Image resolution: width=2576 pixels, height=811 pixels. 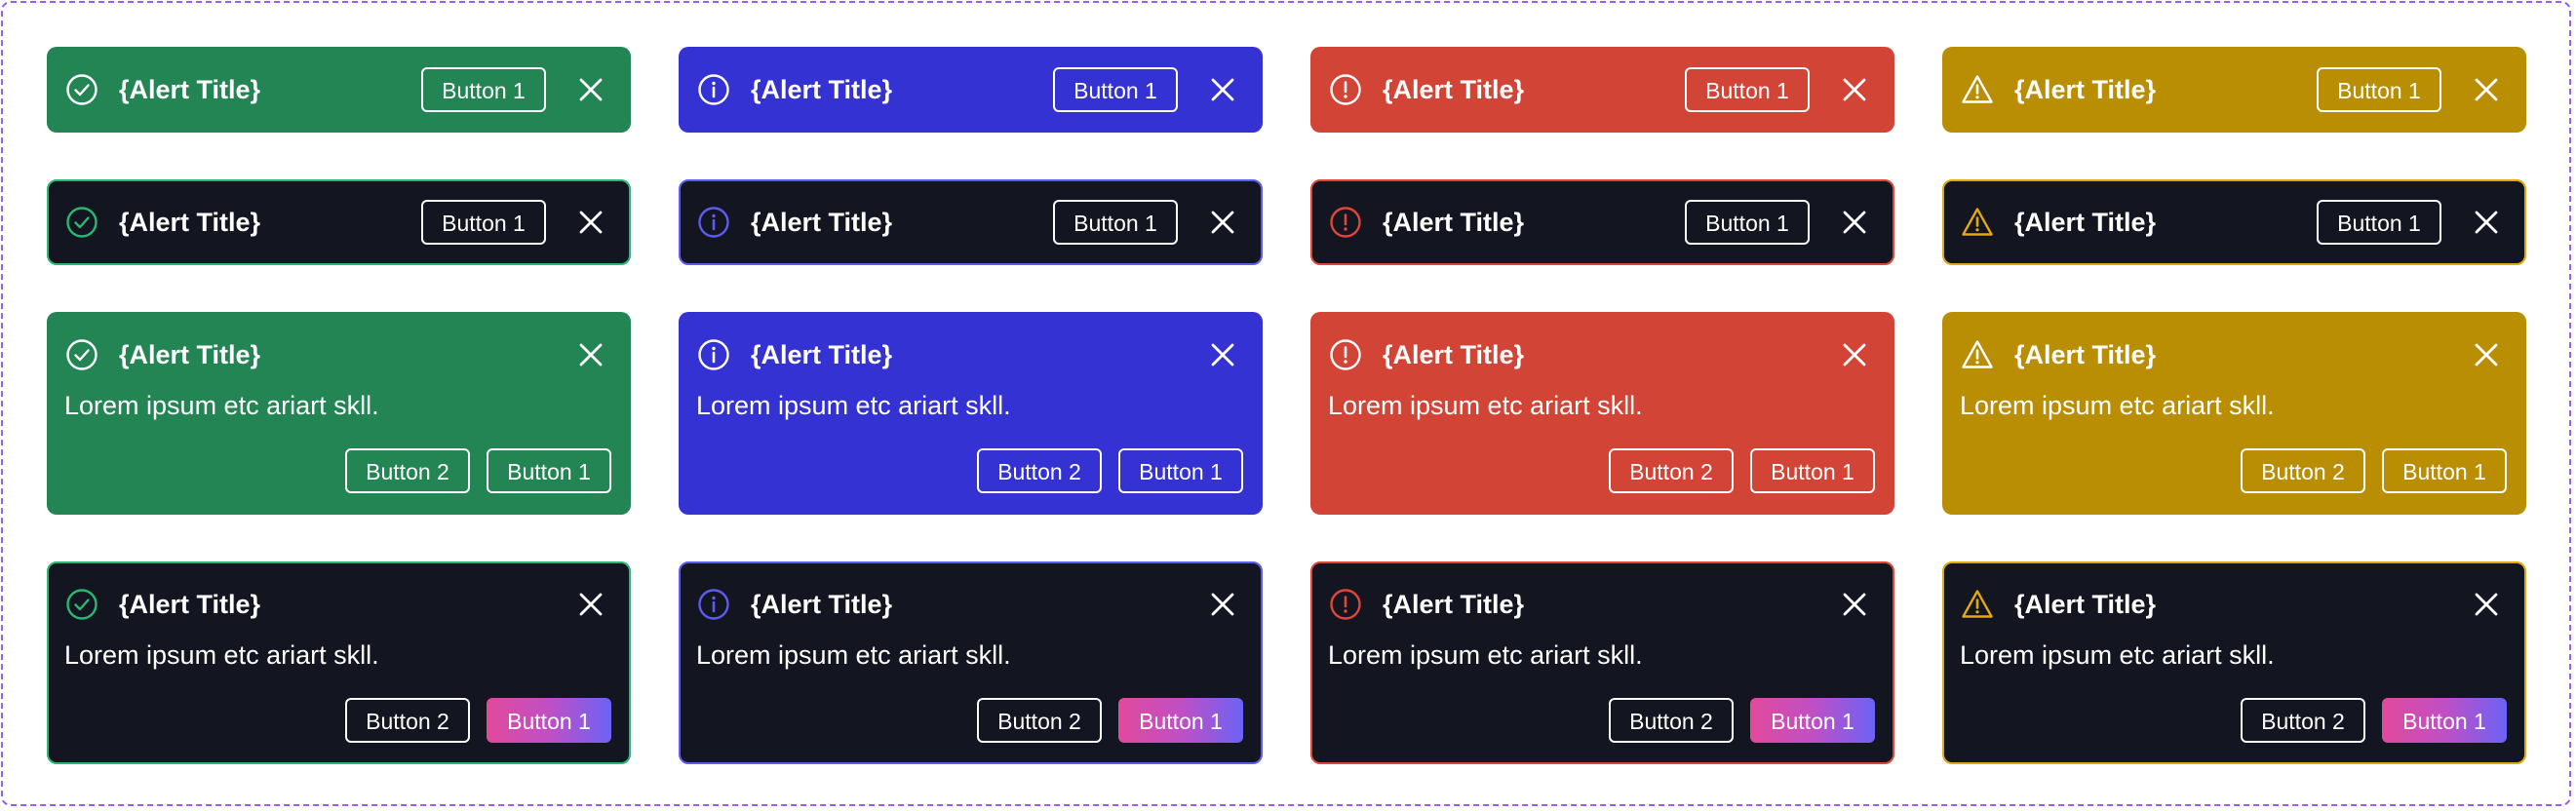 What do you see at coordinates (1602, 222) in the screenshot?
I see `alert-error-dark-compact: {Alert Title} Button 1` at bounding box center [1602, 222].